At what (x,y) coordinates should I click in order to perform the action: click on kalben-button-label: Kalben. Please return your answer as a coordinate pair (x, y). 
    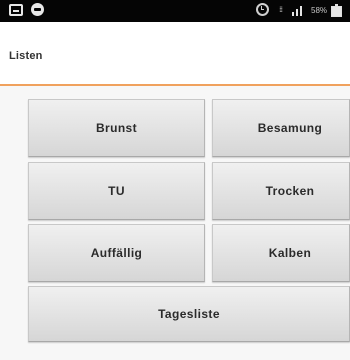
    Looking at the image, I should click on (290, 253).